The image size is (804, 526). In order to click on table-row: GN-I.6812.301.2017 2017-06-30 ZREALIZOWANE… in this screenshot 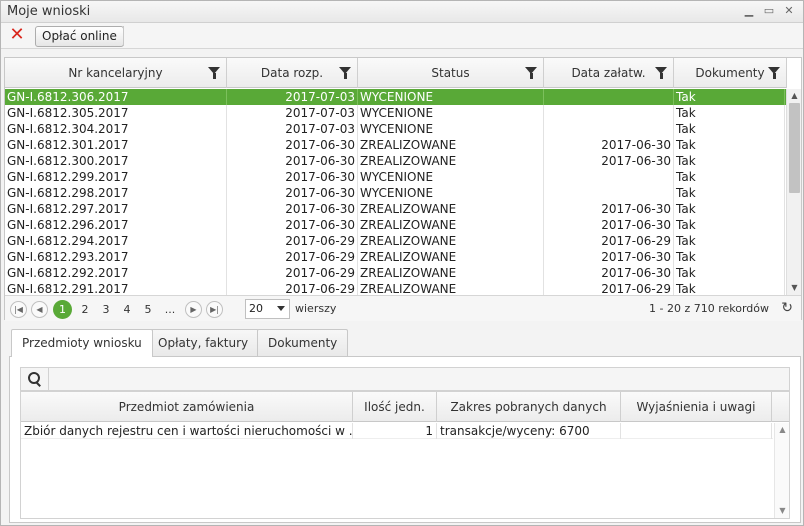, I will do `click(396, 145)`.